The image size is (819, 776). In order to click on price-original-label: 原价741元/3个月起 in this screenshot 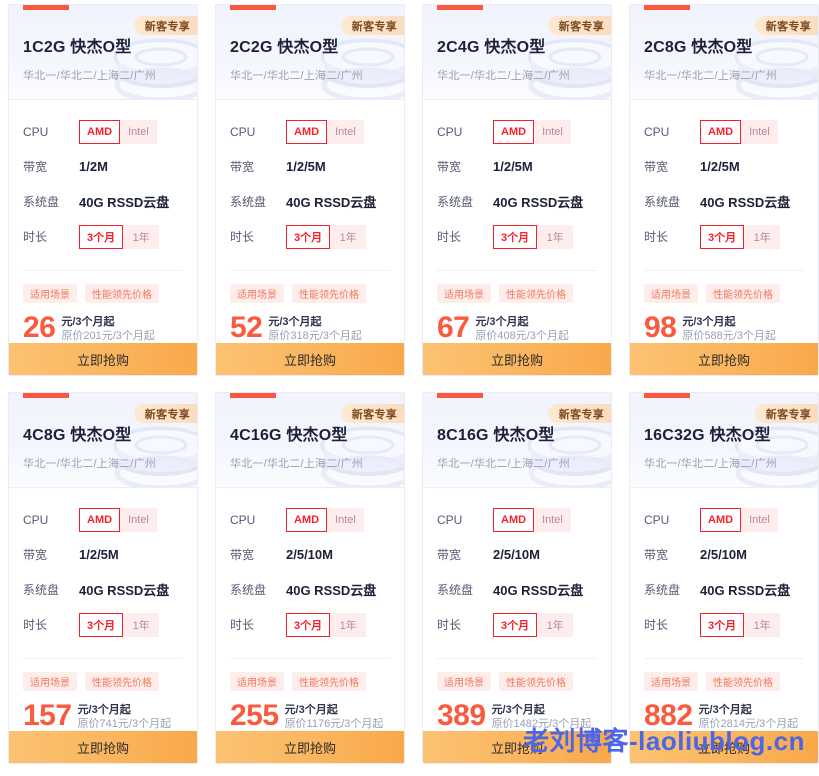, I will do `click(124, 724)`.